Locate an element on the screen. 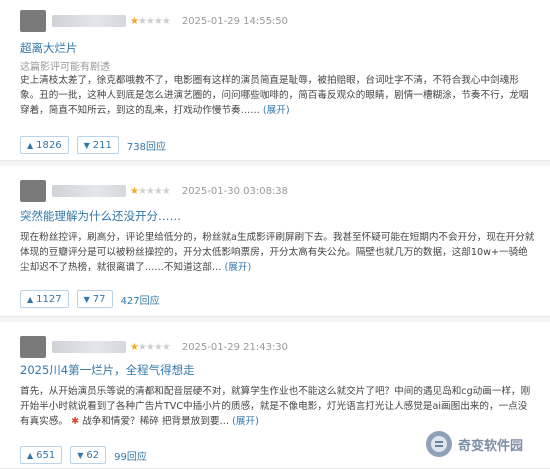  upvote-count: 651 is located at coordinates (46, 455).